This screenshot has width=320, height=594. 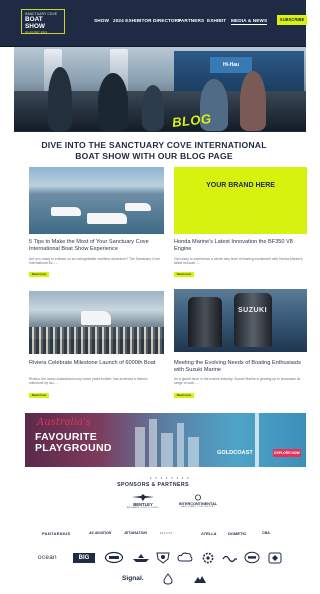 I want to click on sponsor-logo-jet-aviation: JETAVIATION, so click(x=135, y=533).